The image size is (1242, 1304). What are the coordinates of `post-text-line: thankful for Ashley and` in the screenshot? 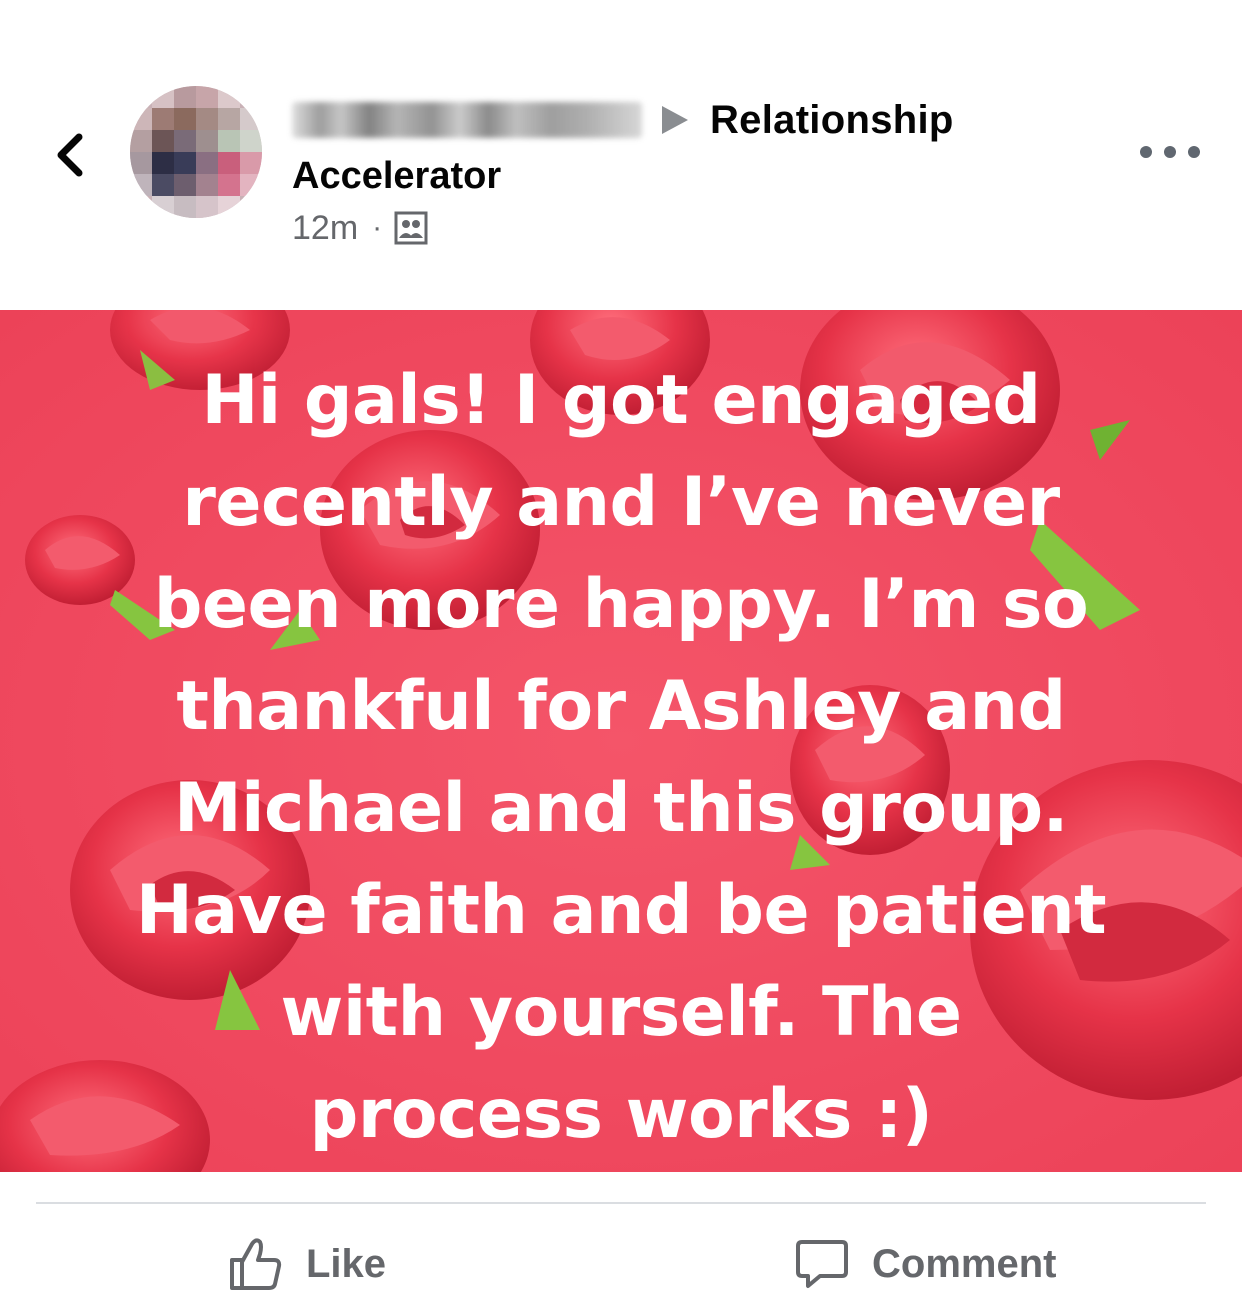 It's located at (621, 706).